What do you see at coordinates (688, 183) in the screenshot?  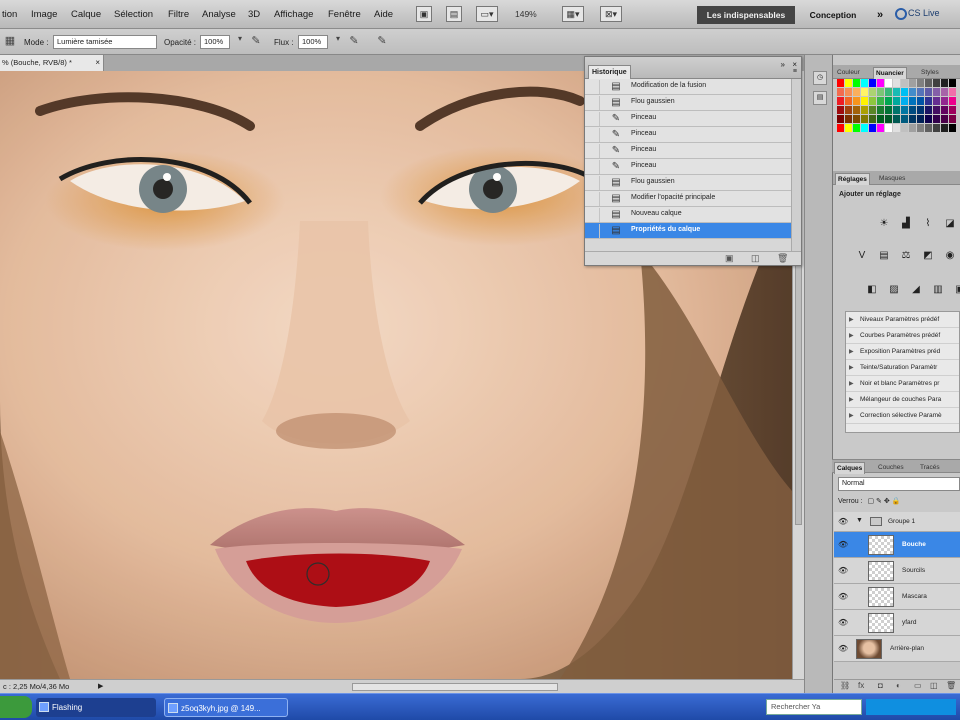 I see `history-state: ▤ Flou gaussien` at bounding box center [688, 183].